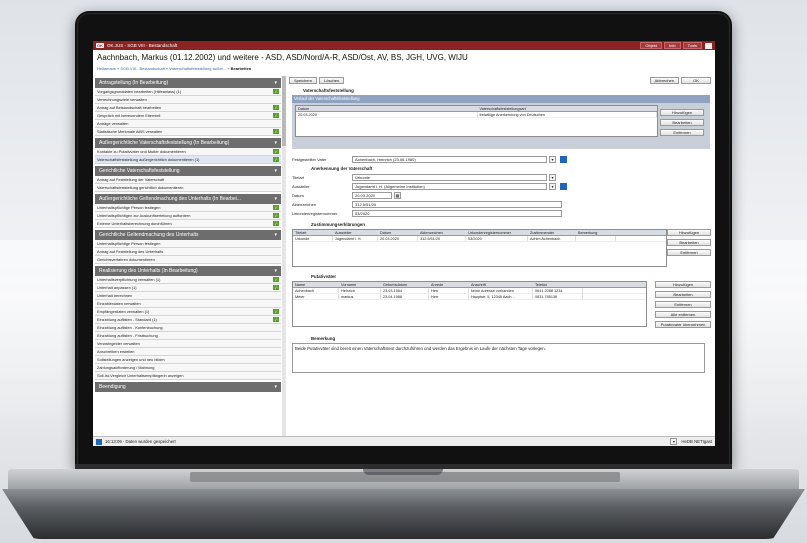 The width and height of the screenshot is (807, 543). What do you see at coordinates (567, 114) in the screenshot?
I see `table-cell: freiwillige Anerkennung von Deutschen` at bounding box center [567, 114].